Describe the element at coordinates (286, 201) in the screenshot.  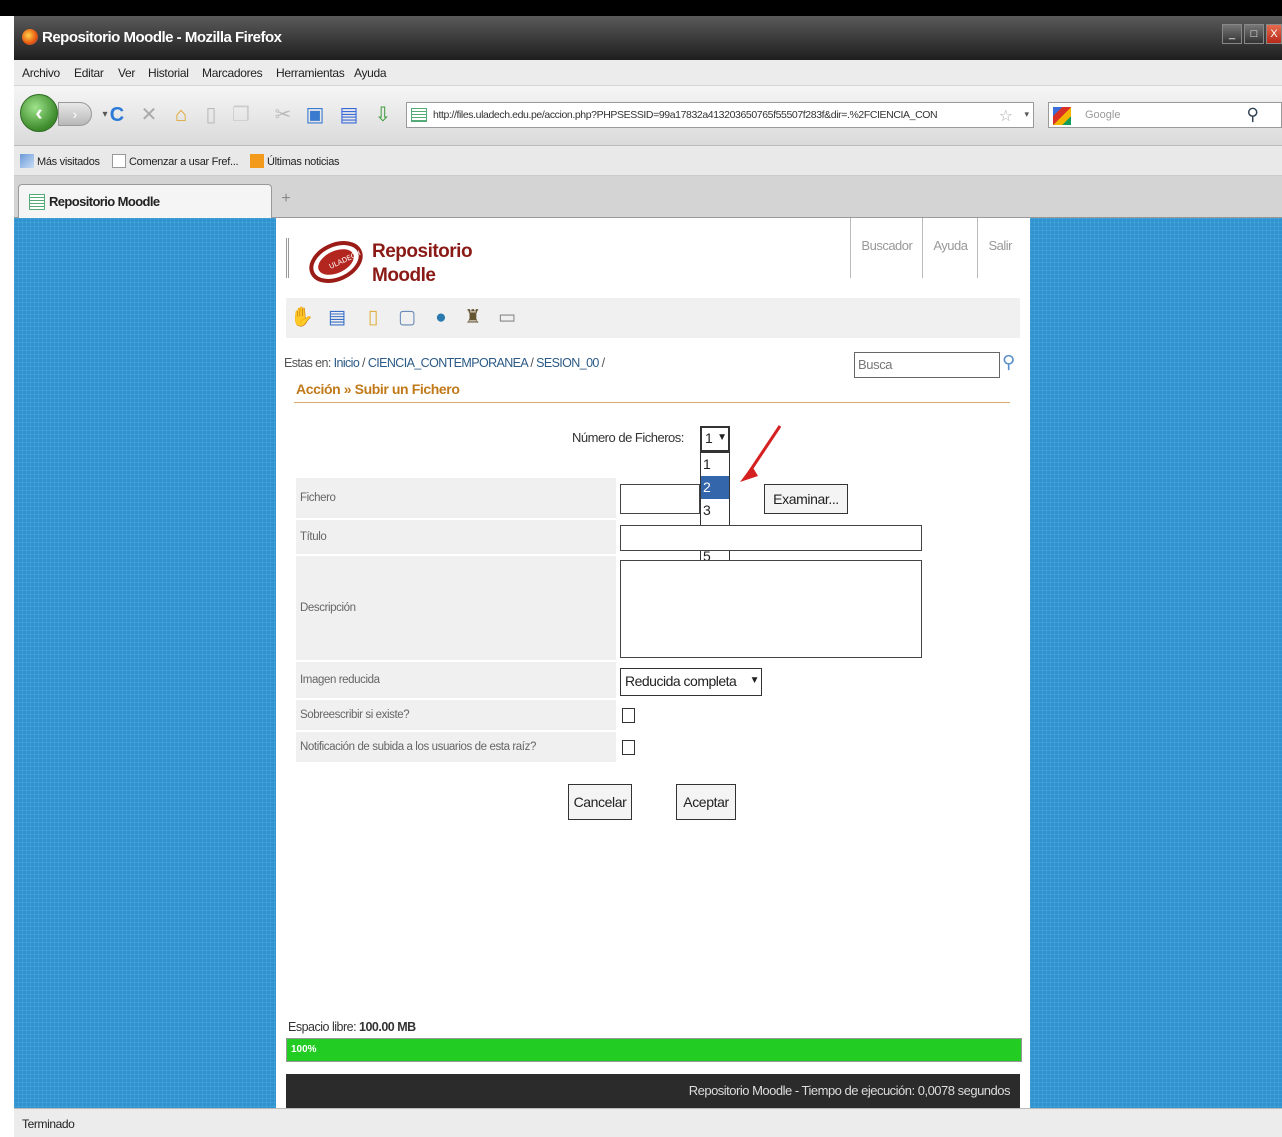
I see `new-tab-button: +` at that location.